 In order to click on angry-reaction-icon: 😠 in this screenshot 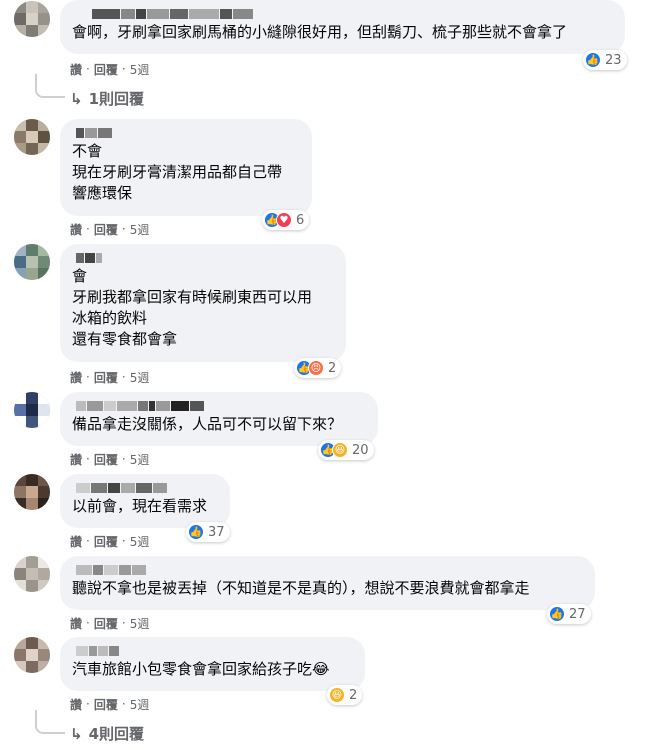, I will do `click(316, 368)`.